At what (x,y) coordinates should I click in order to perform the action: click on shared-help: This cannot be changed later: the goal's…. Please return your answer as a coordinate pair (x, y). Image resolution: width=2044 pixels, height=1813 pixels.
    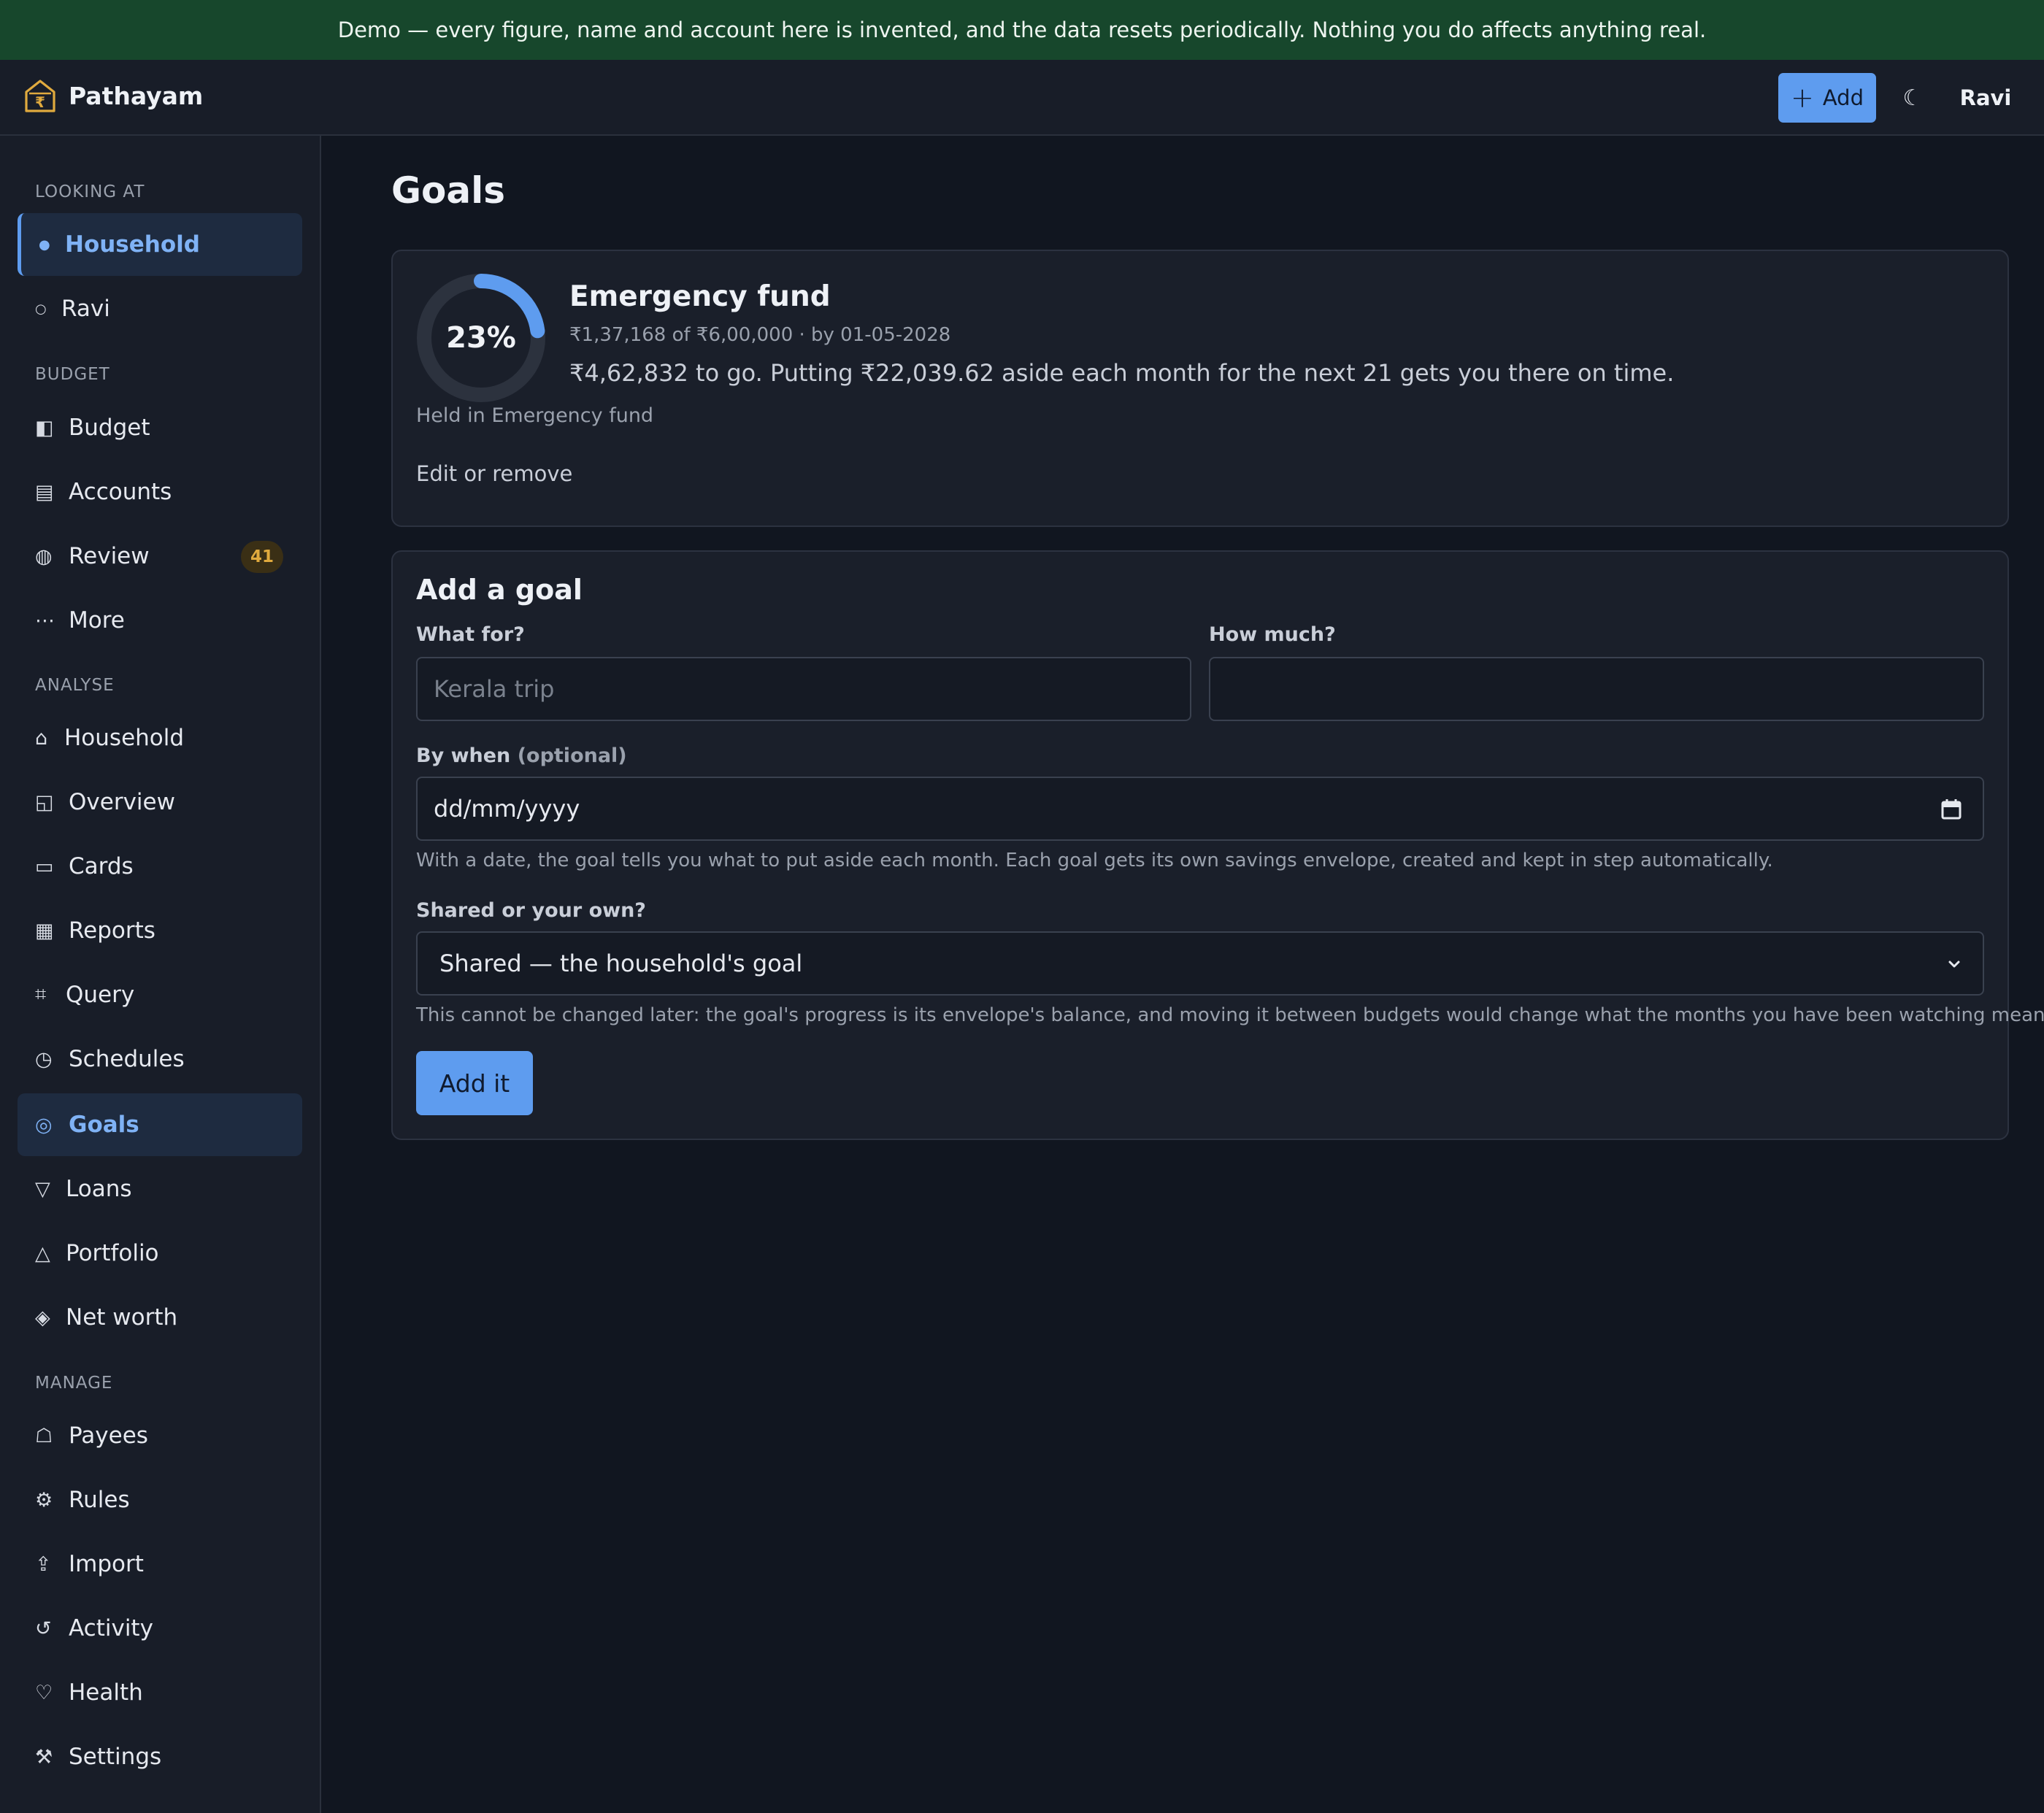
    Looking at the image, I should click on (1230, 1015).